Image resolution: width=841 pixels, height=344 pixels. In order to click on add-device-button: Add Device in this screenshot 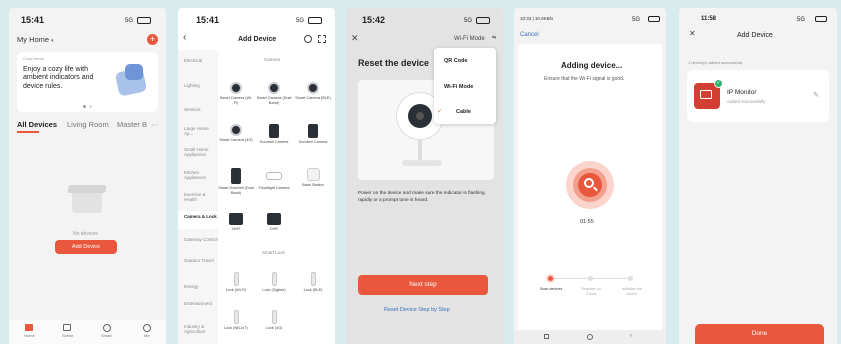, I will do `click(86, 247)`.